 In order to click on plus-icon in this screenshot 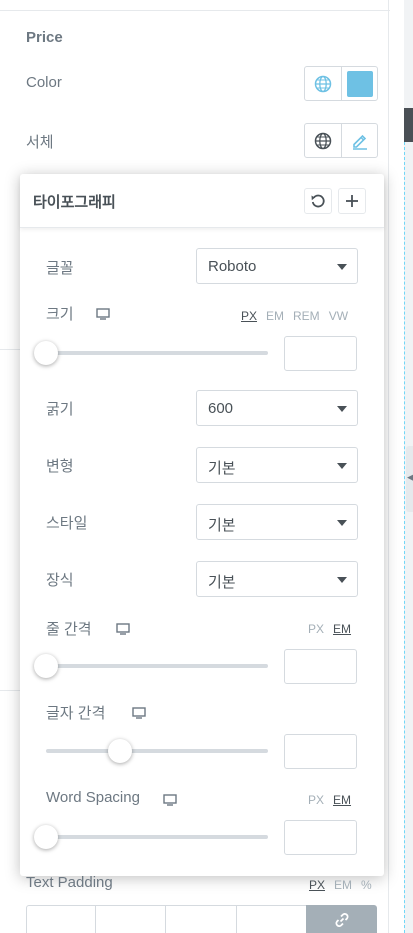, I will do `click(352, 201)`.